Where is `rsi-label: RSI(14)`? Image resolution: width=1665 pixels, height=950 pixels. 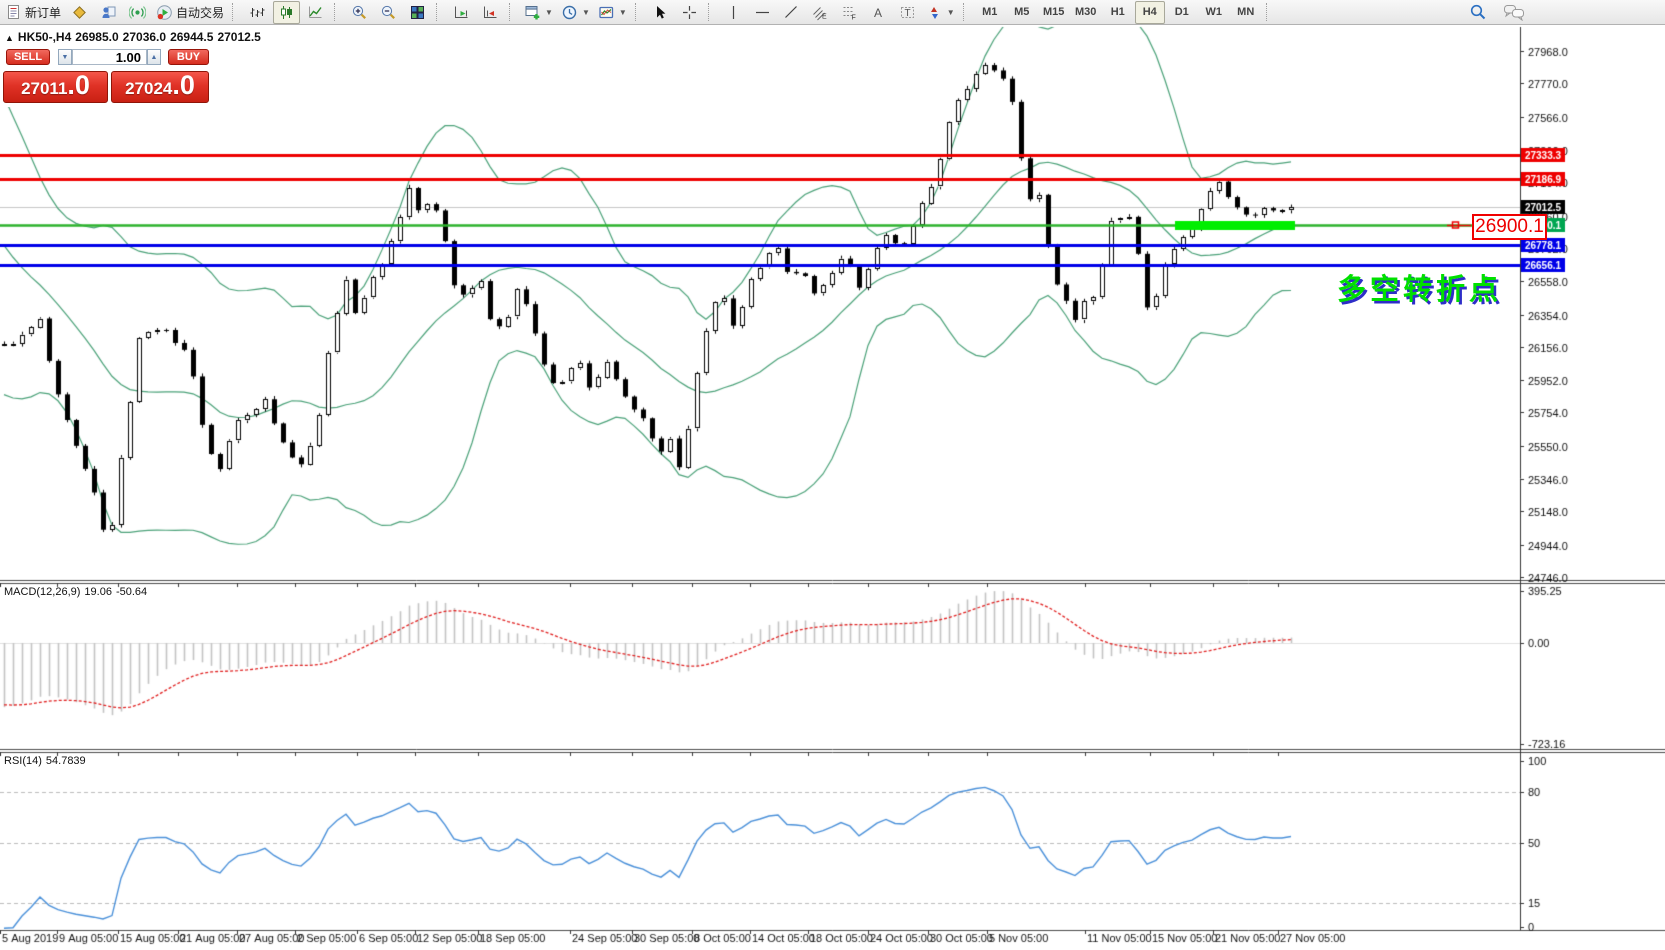
rsi-label: RSI(14) is located at coordinates (23, 761).